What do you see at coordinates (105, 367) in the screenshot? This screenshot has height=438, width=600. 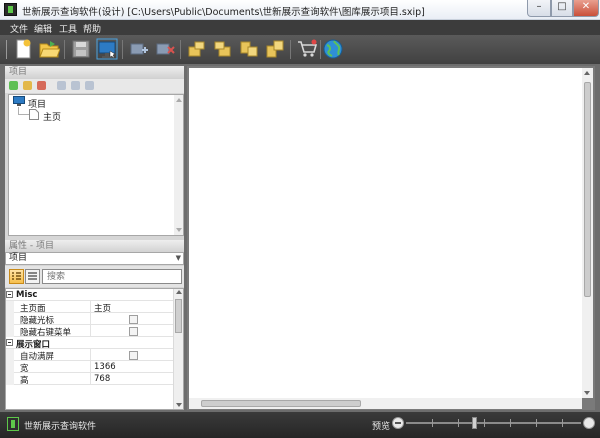 I see `property-value: 1366` at bounding box center [105, 367].